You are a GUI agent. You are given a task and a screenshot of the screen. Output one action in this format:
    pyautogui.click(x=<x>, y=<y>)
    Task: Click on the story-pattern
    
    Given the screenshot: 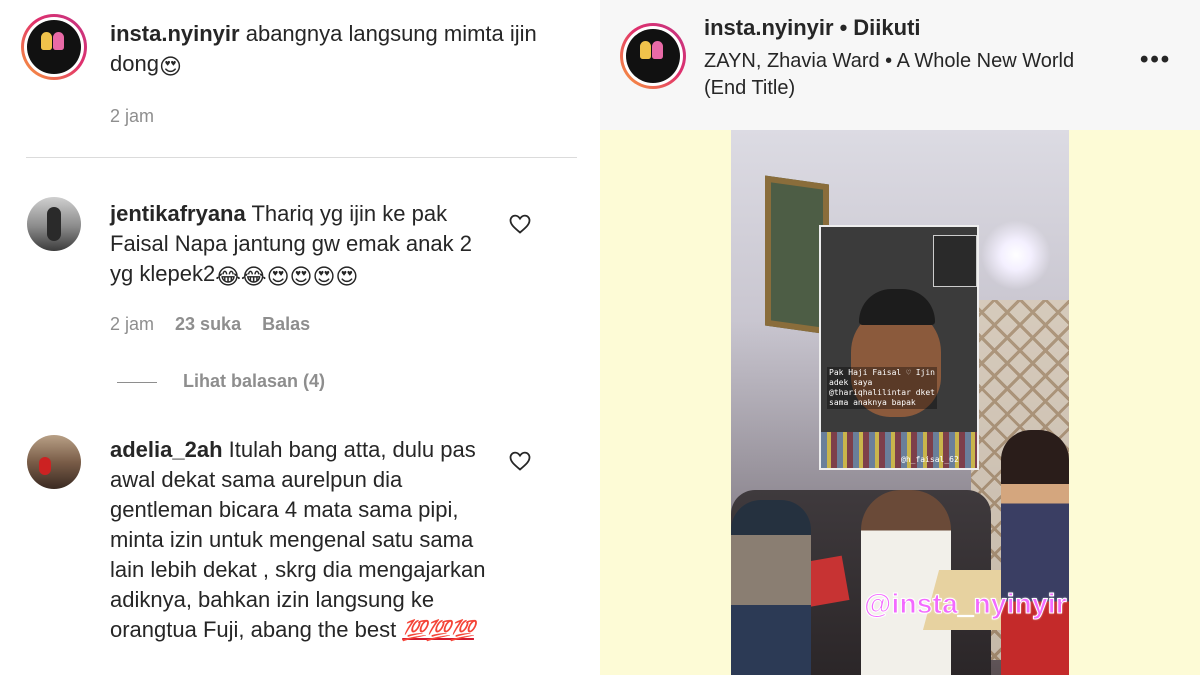 What is the action you would take?
    pyautogui.click(x=899, y=450)
    